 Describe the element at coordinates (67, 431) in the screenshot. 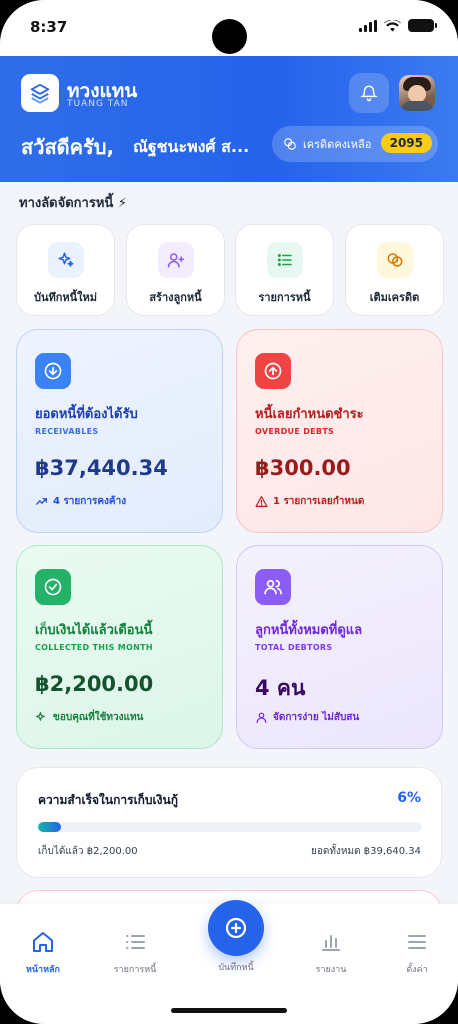

I see `card-subtitle: RECEIVABLES` at that location.